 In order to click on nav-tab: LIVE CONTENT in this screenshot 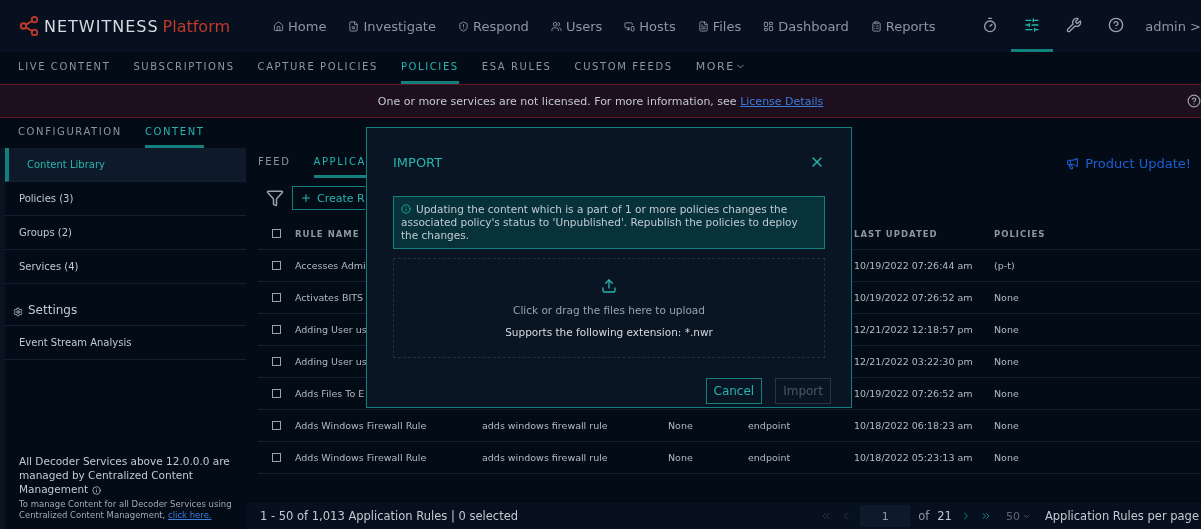, I will do `click(64, 68)`.